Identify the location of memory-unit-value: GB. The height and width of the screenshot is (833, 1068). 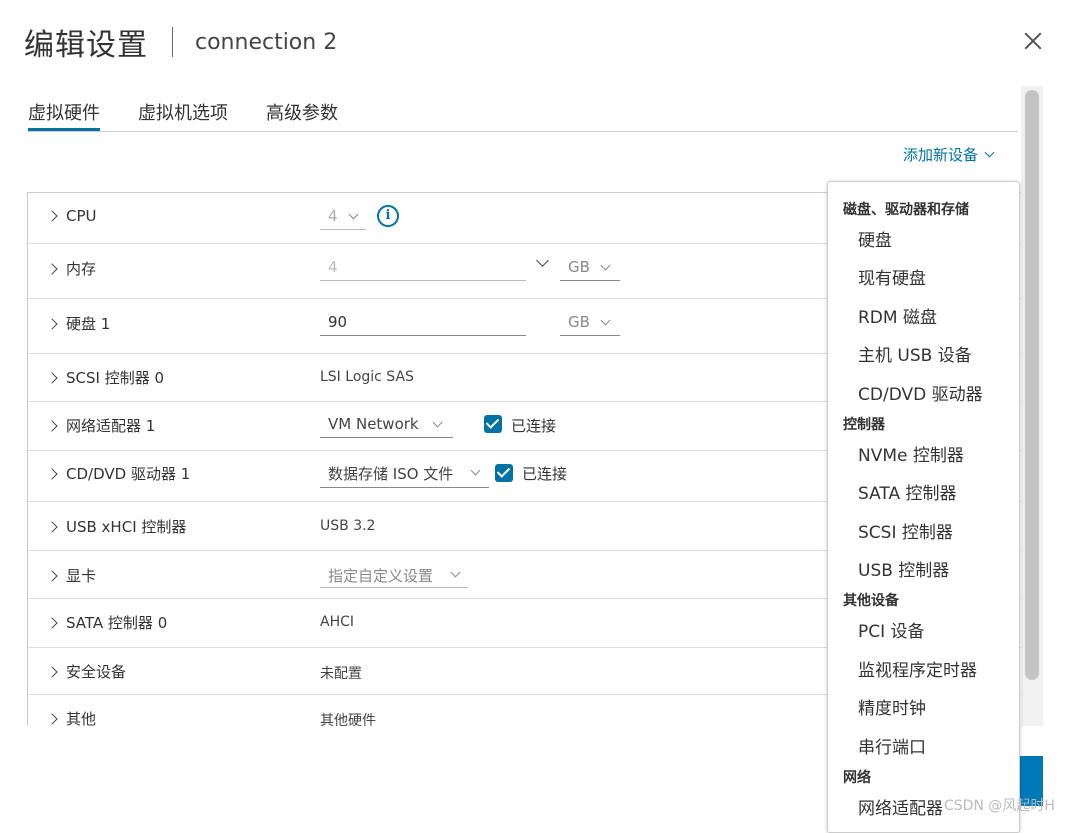
(579, 267).